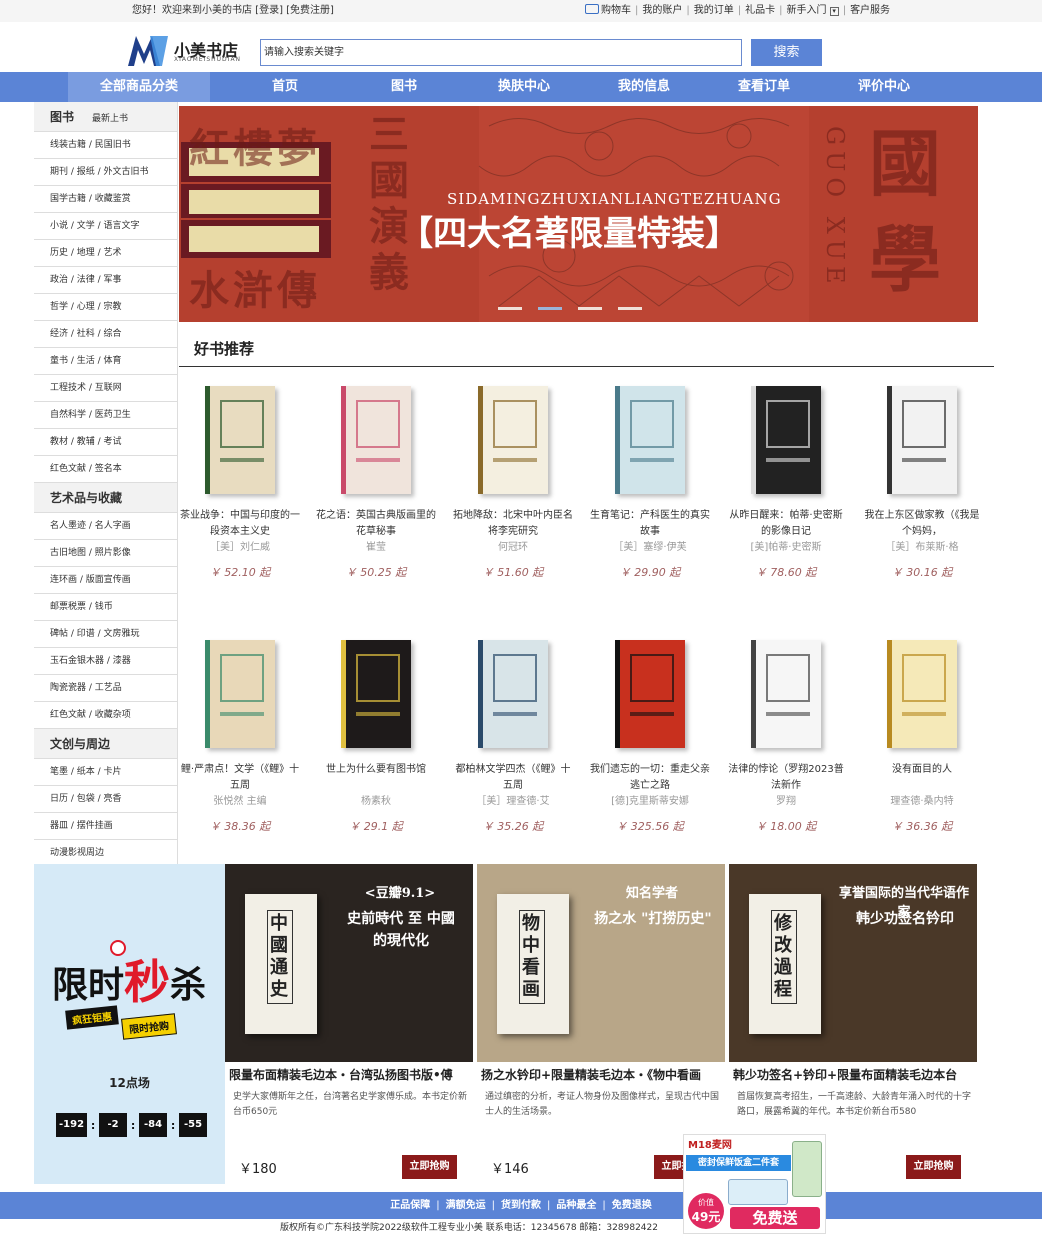 This screenshot has width=1042, height=1243. Describe the element at coordinates (870, 11) in the screenshot. I see `customer-service-link: 客户服务` at that location.